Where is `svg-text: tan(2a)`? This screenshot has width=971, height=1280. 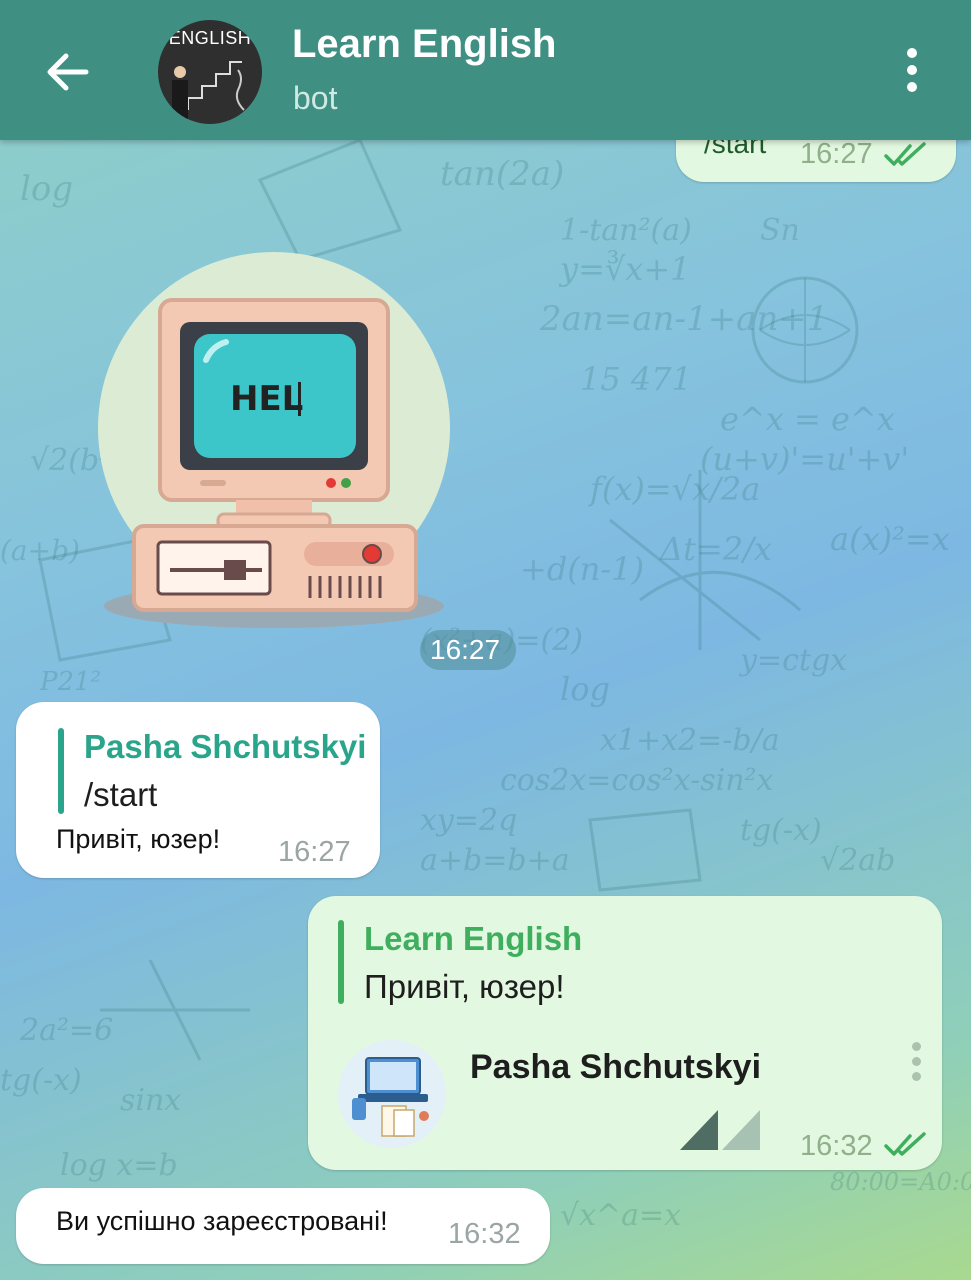
svg-text: tan(2a) is located at coordinates (502, 174).